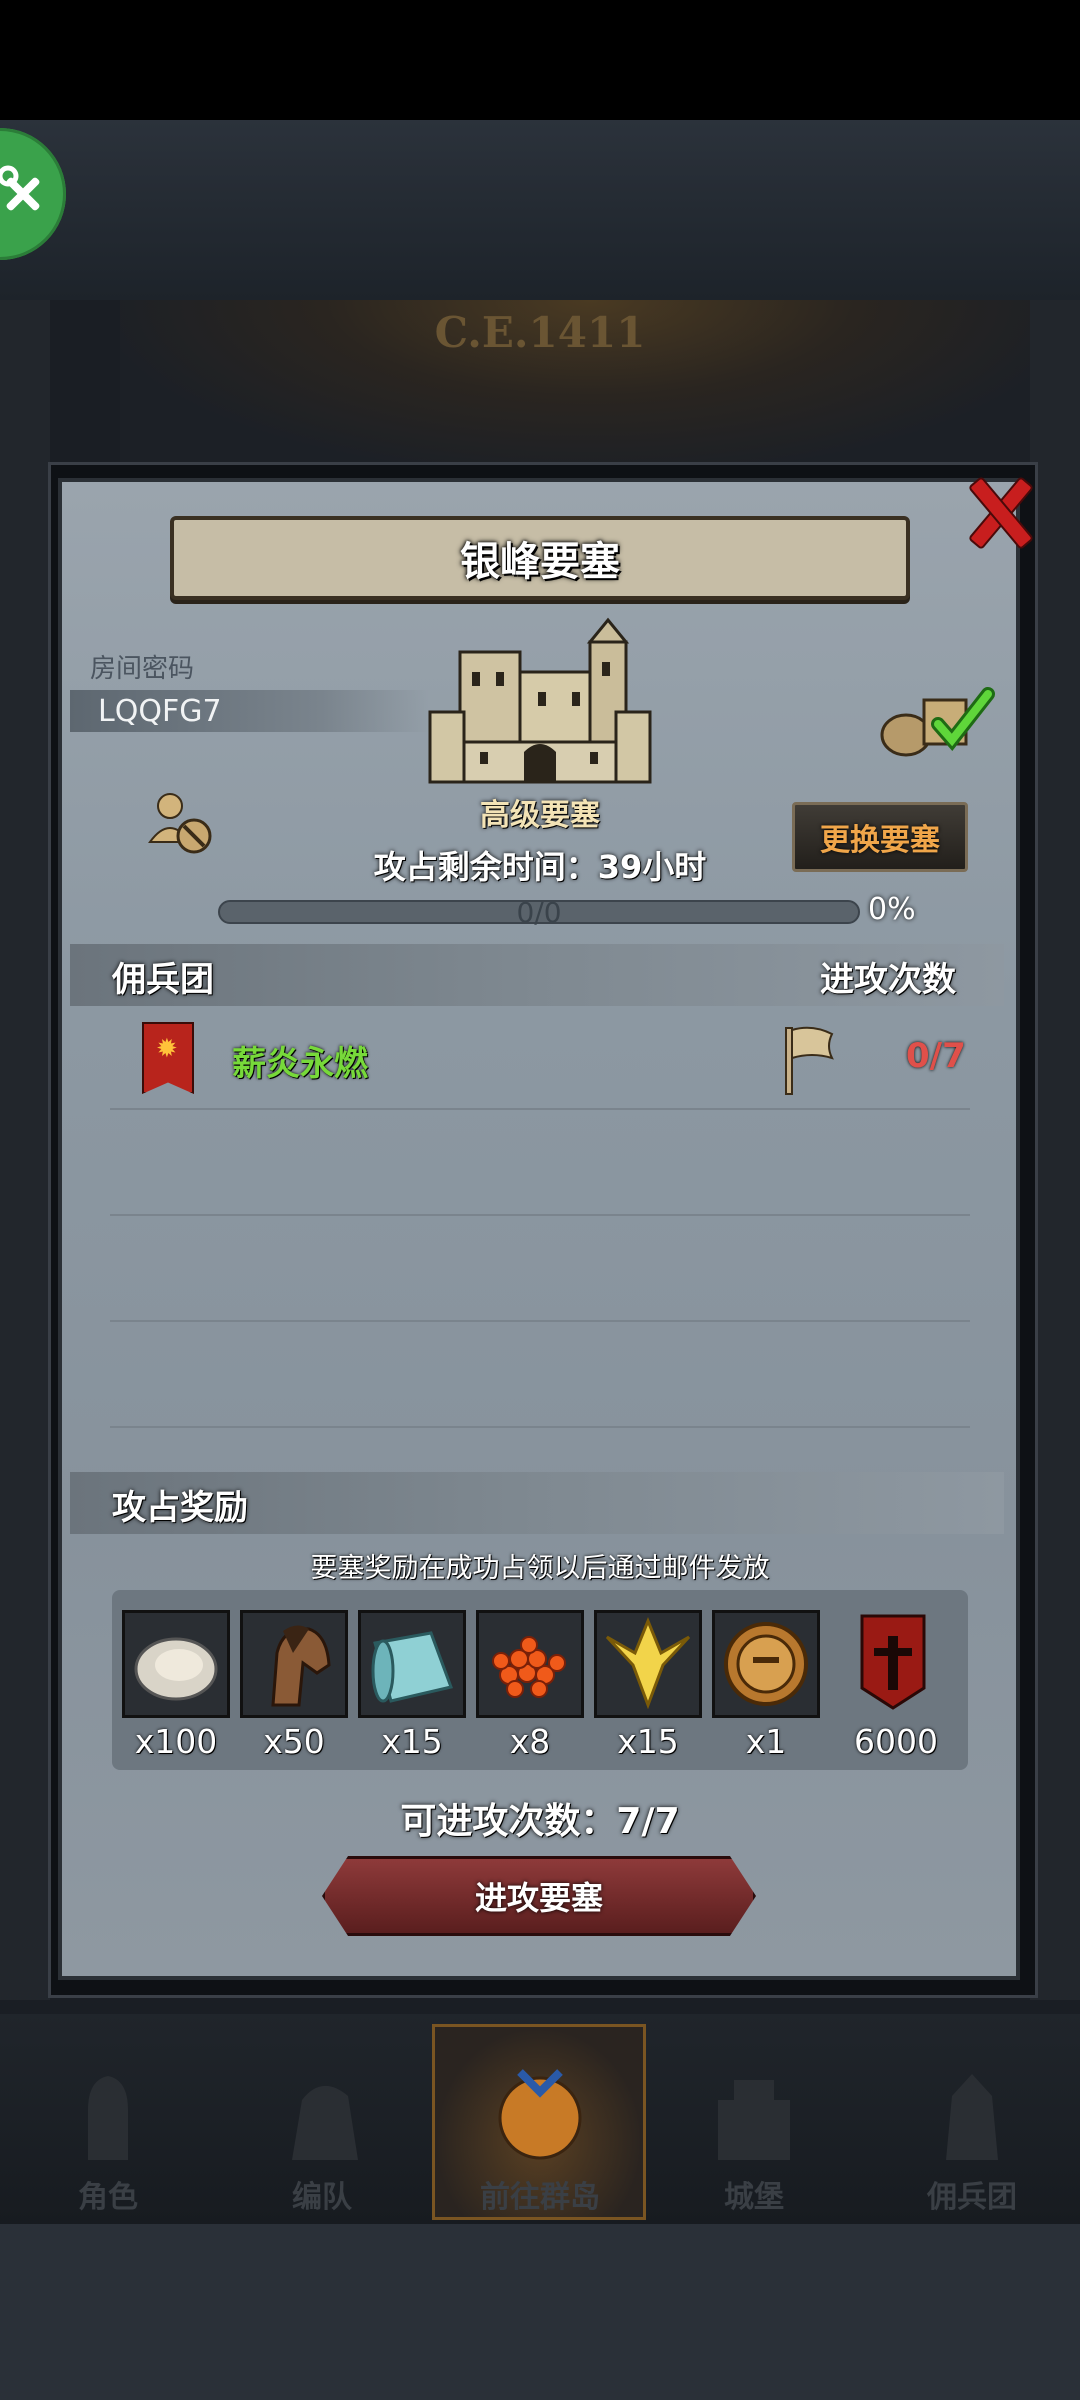  Describe the element at coordinates (412, 1667) in the screenshot. I see `cloth-roll-icon` at that location.